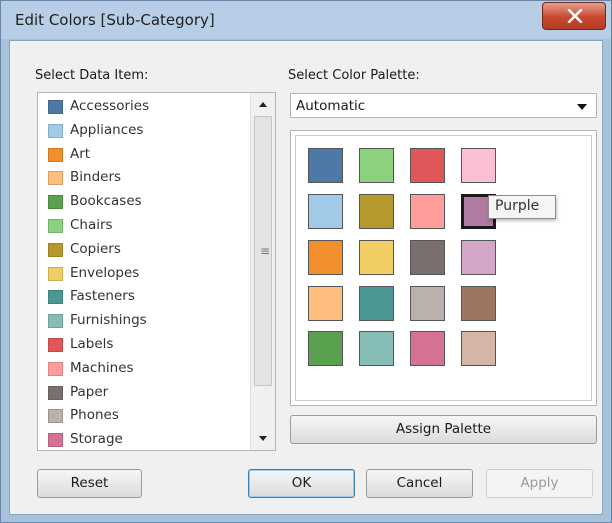 The height and width of the screenshot is (523, 612). Describe the element at coordinates (92, 344) in the screenshot. I see `list-item-label: Labels` at that location.